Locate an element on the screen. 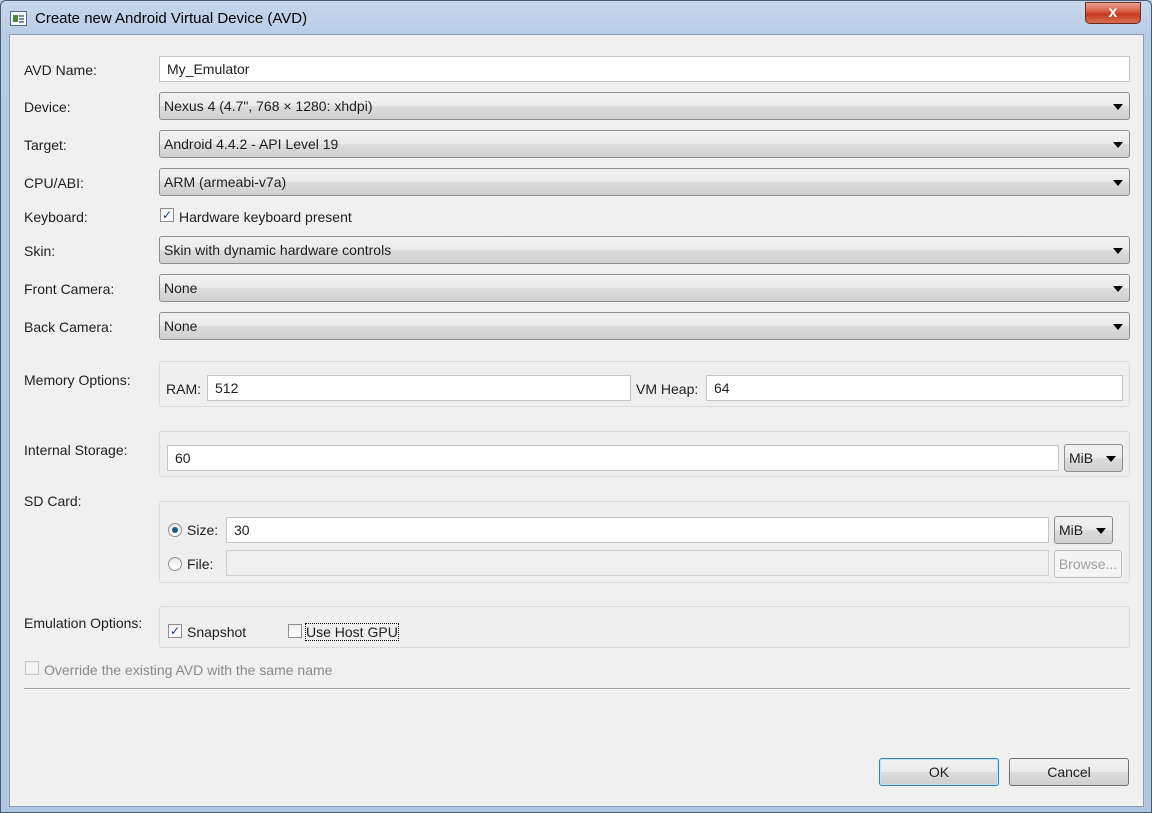  cpu-abi-select: ARM (armeabi-v7a) is located at coordinates (644, 182).